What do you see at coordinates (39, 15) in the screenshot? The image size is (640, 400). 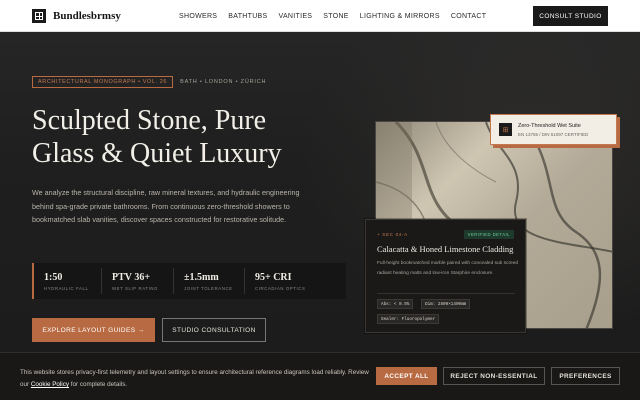 I see `logo-grid-icon` at bounding box center [39, 15].